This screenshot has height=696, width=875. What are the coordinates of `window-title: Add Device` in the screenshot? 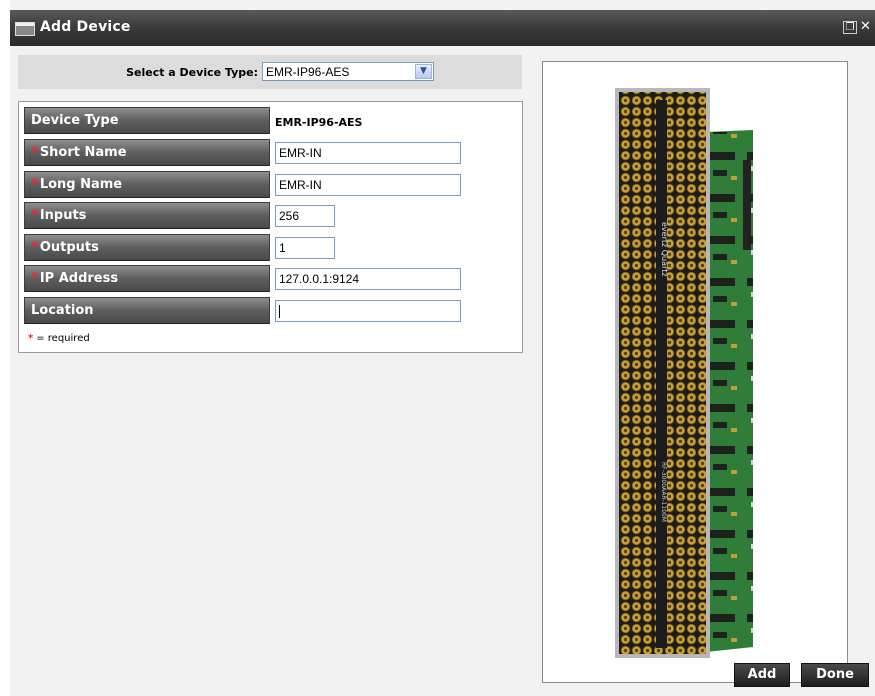 It's located at (85, 27).